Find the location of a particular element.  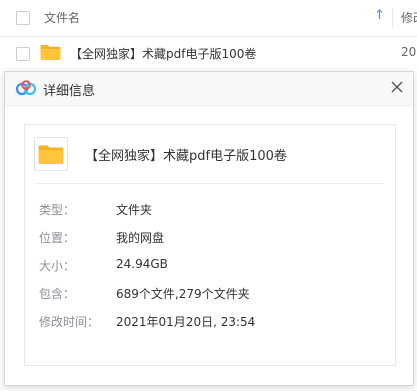

property-value: 24.94GB is located at coordinates (142, 264).